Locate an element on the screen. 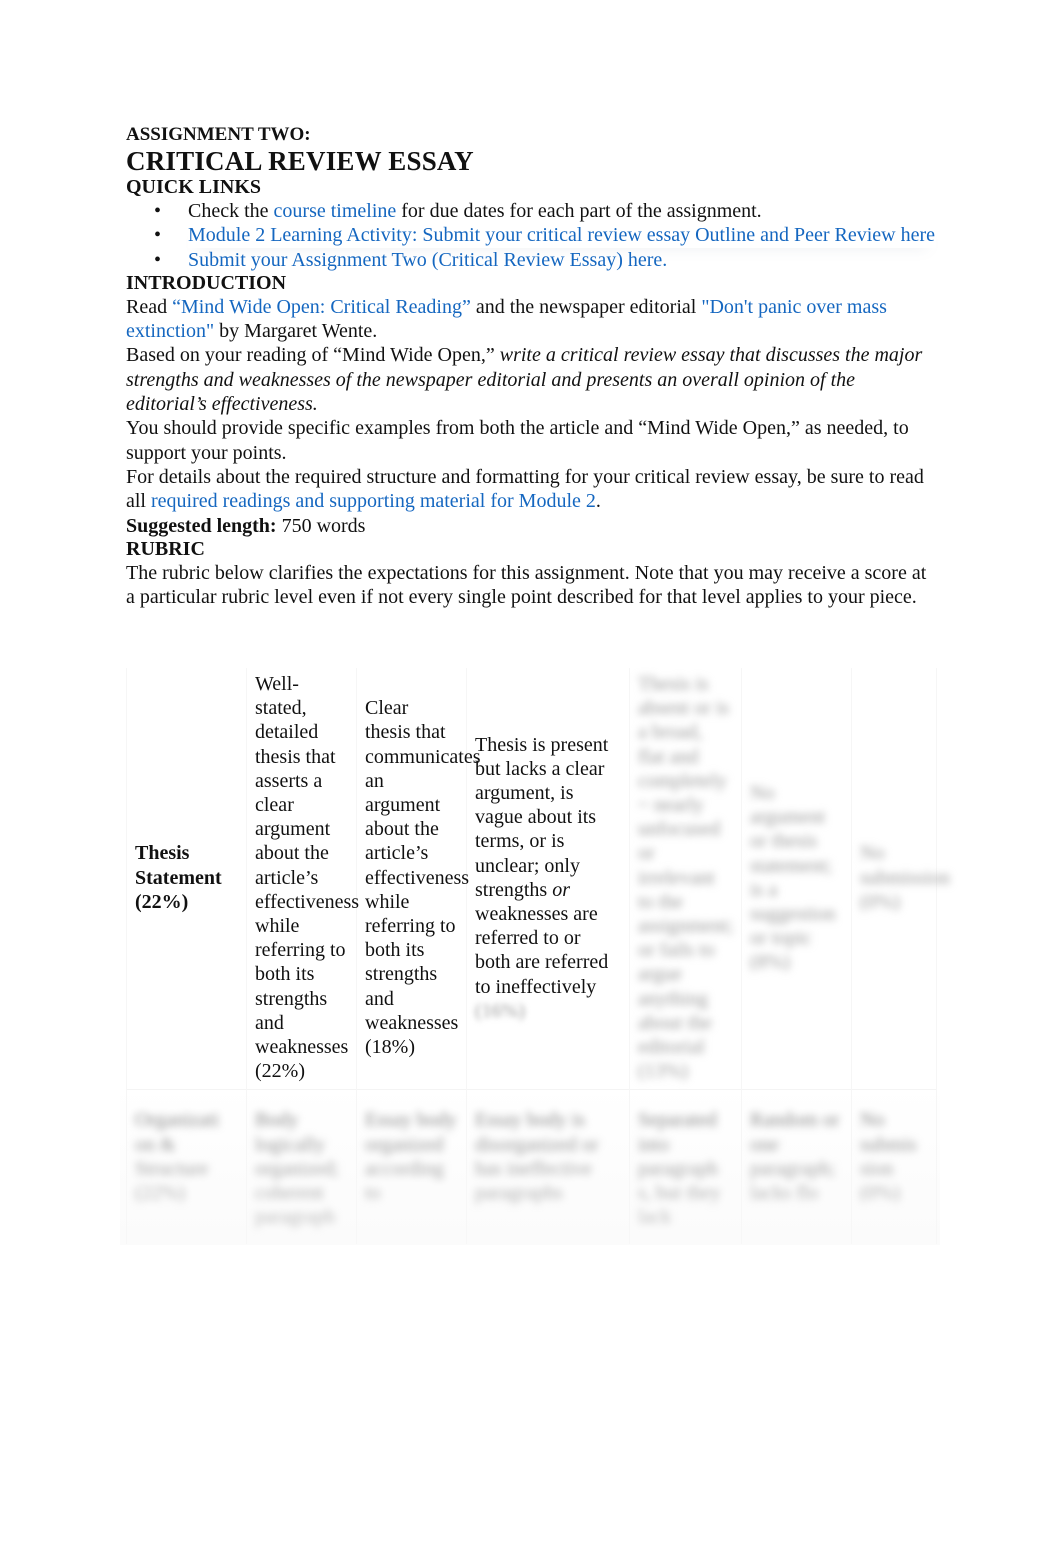 Image resolution: width=1062 pixels, height=1556 pixels. suggested-length: Suggested length: 750 words is located at coordinates (531, 526).